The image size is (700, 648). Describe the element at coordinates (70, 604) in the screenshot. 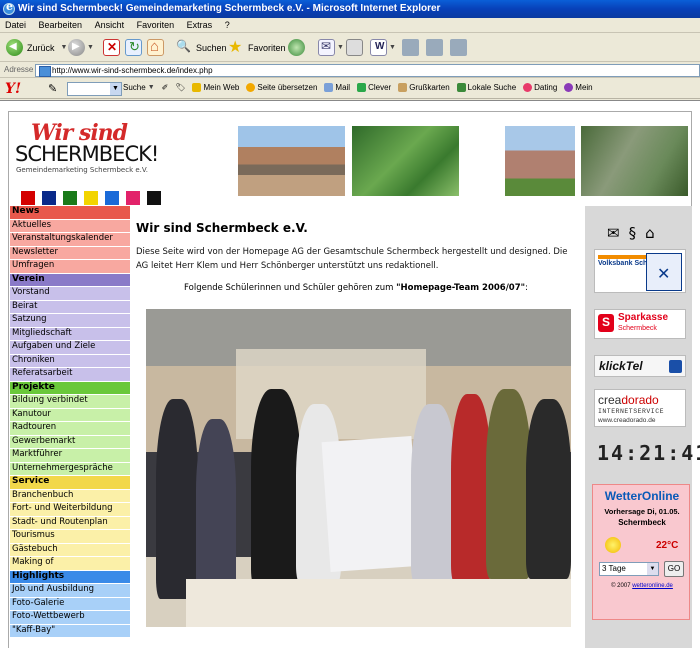

I see `nav-item: Foto-Galerie` at that location.